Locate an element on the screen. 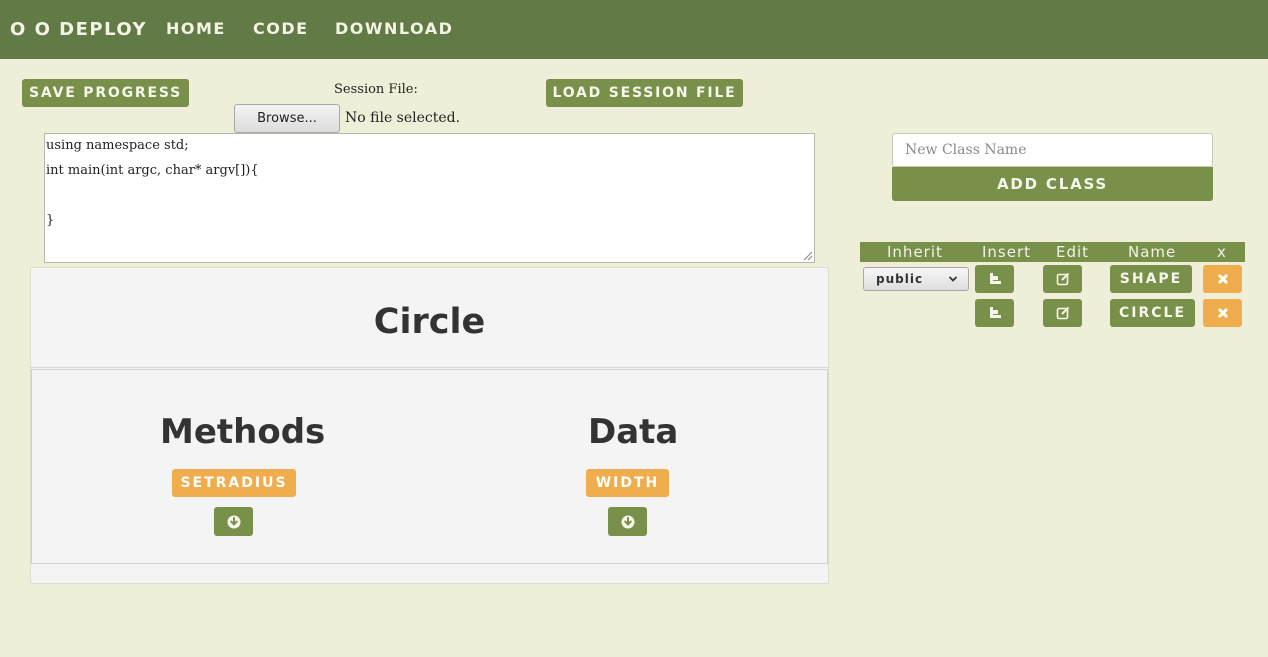 The width and height of the screenshot is (1268, 657). nav-home-link: HOME is located at coordinates (196, 28).